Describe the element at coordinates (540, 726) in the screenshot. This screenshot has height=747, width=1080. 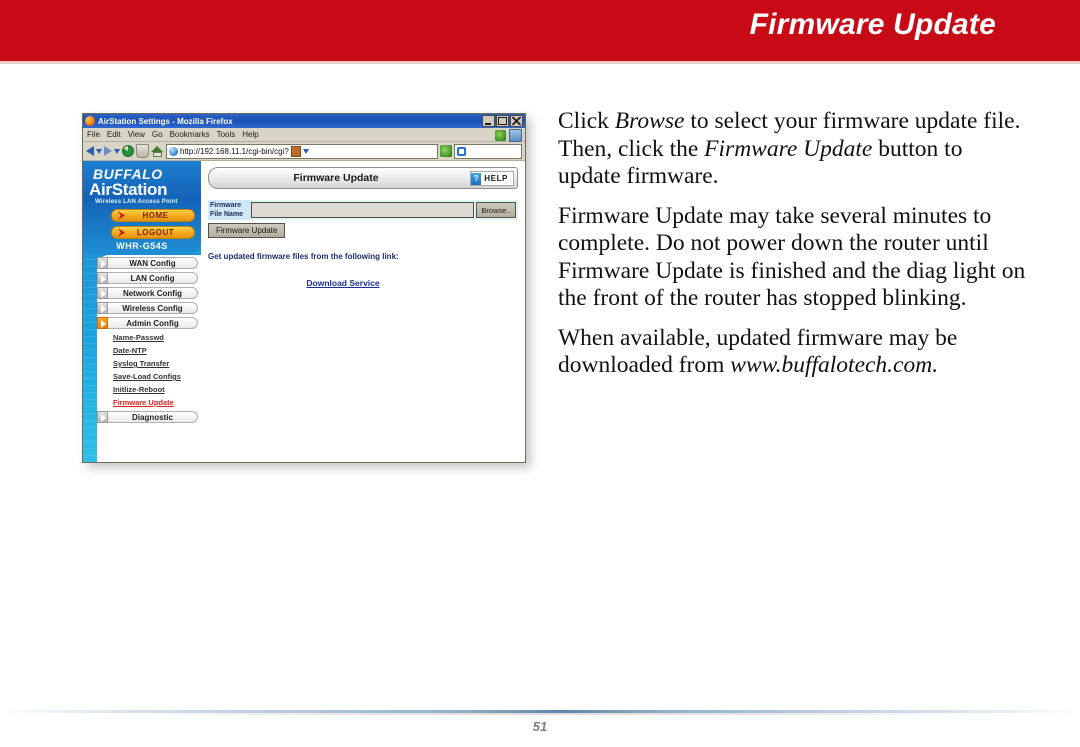
I see `page-number: 51` at that location.